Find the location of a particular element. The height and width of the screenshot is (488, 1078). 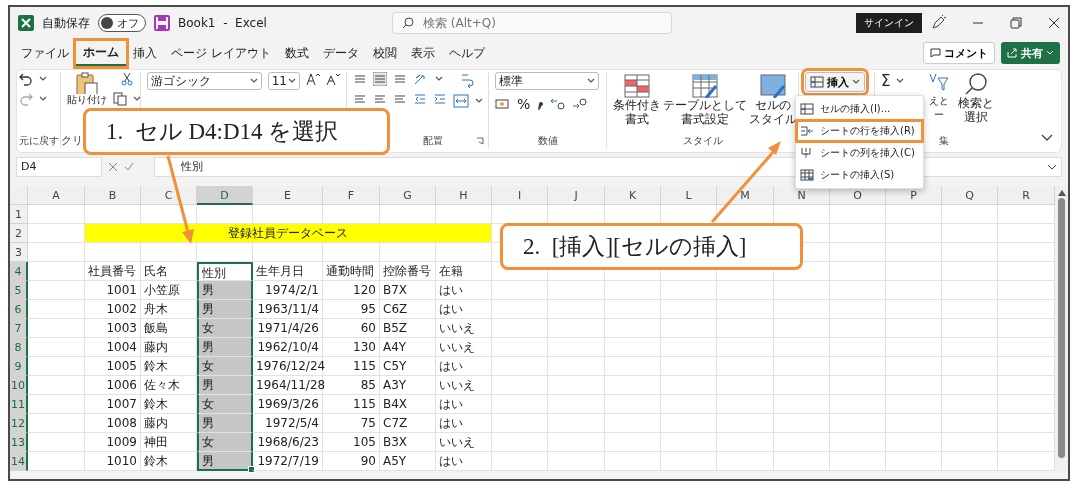

table-cell: A5Y is located at coordinates (408, 461).